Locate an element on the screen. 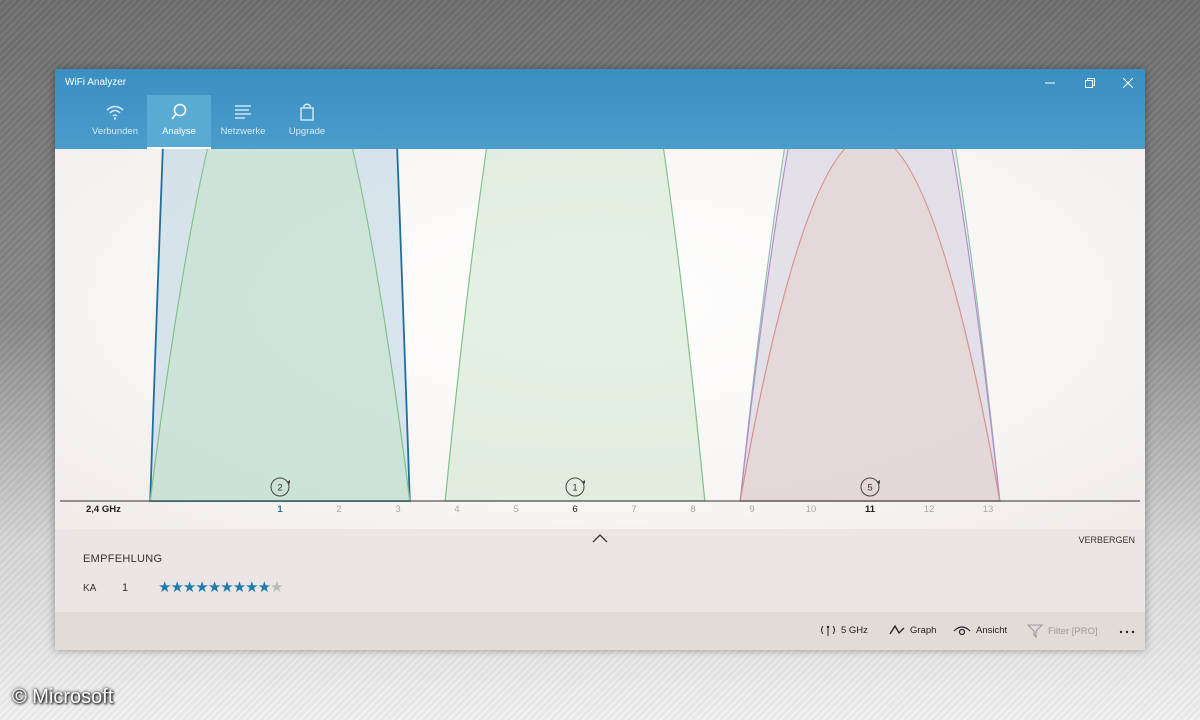 This screenshot has height=720, width=1200. 5ghz-button: 5 GHz is located at coordinates (844, 630).